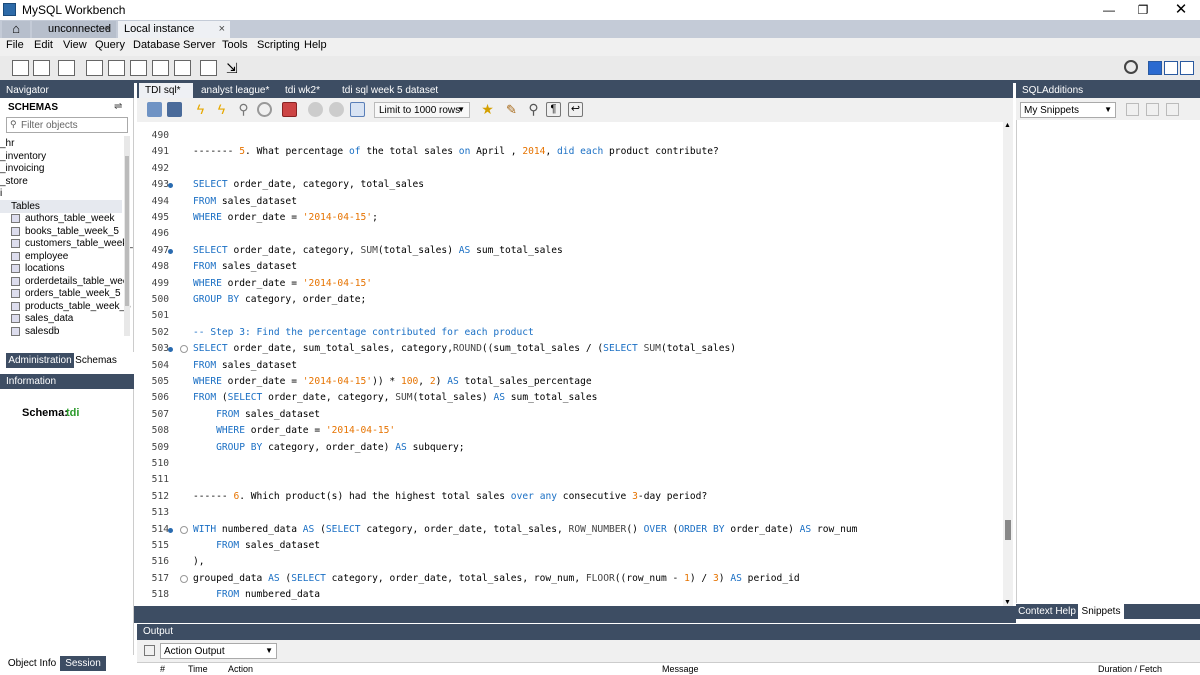 Image resolution: width=1200 pixels, height=675 pixels. I want to click on explain-icon: ⚲, so click(243, 109).